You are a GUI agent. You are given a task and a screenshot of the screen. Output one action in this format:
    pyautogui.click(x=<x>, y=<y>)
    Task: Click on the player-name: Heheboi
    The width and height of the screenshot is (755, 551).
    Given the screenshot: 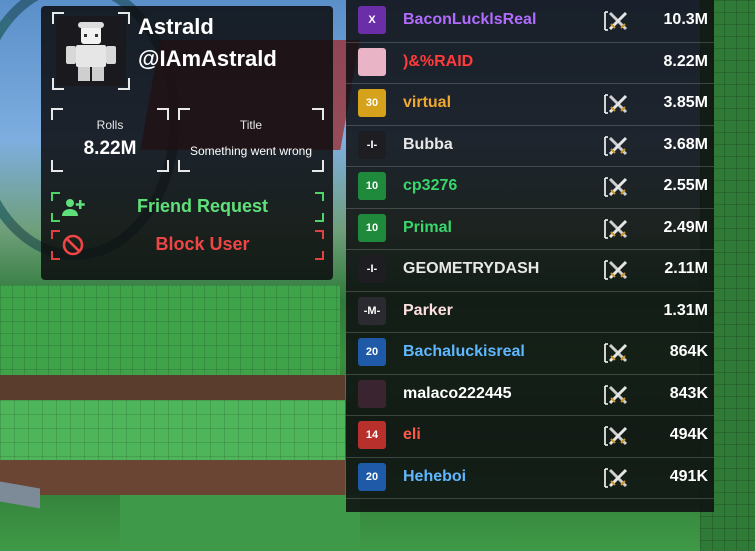 What is the action you would take?
    pyautogui.click(x=434, y=477)
    